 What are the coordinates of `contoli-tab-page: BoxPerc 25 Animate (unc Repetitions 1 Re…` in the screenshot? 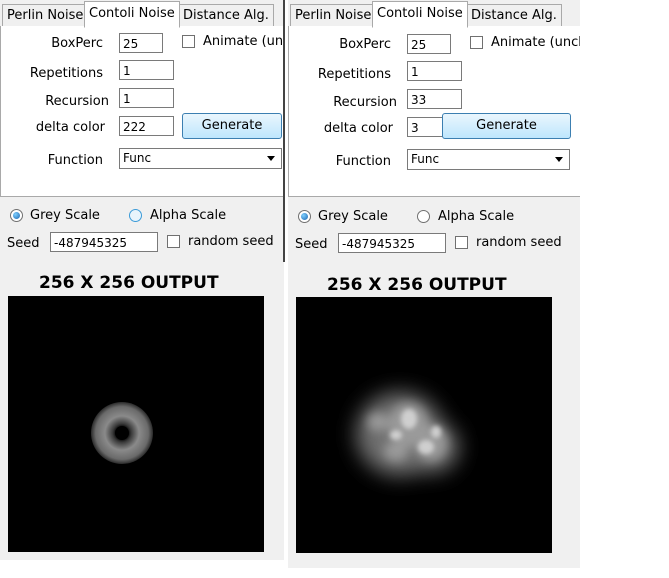 It's located at (142, 111).